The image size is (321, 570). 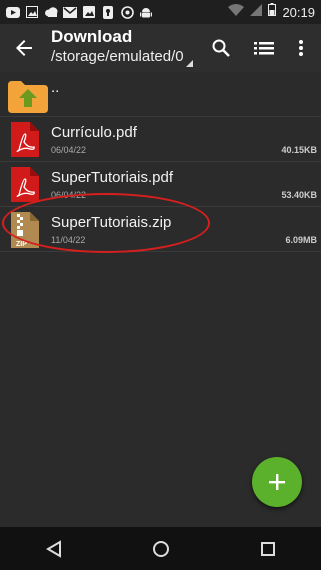 What do you see at coordinates (89, 12) in the screenshot?
I see `gallery-icon` at bounding box center [89, 12].